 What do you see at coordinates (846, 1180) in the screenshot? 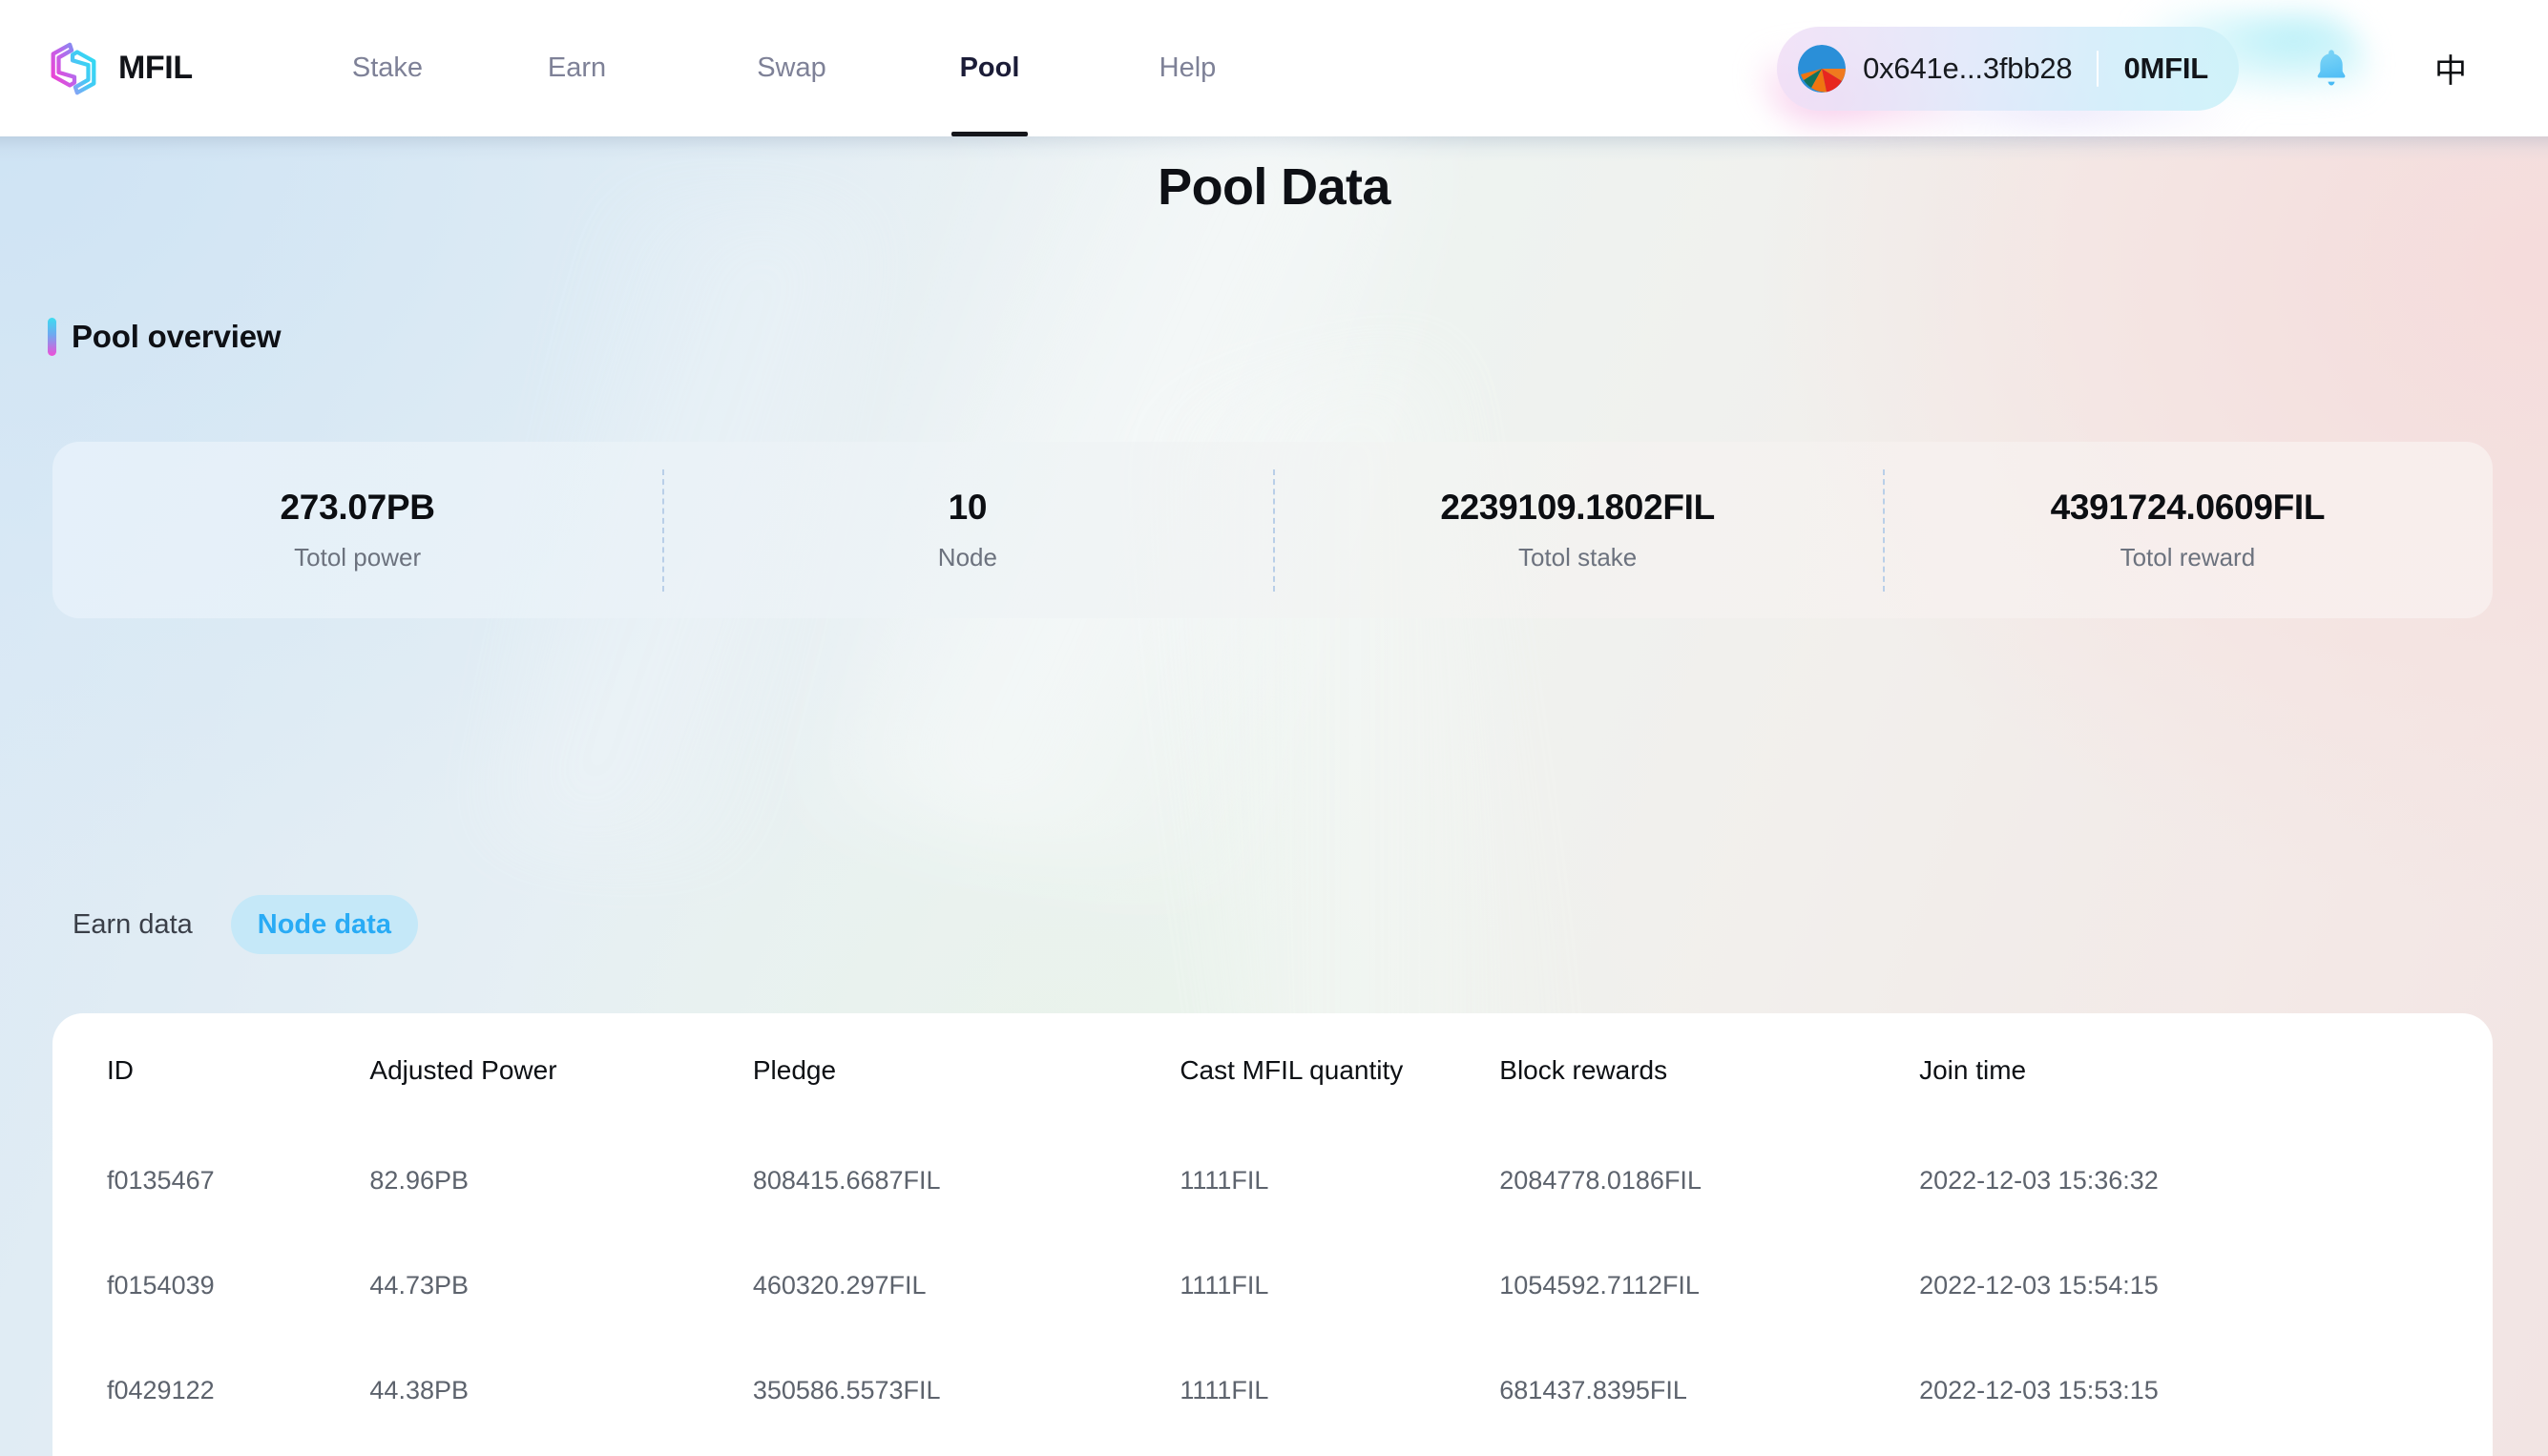
I see `cell-pledge: 808415.6687FIL` at bounding box center [846, 1180].